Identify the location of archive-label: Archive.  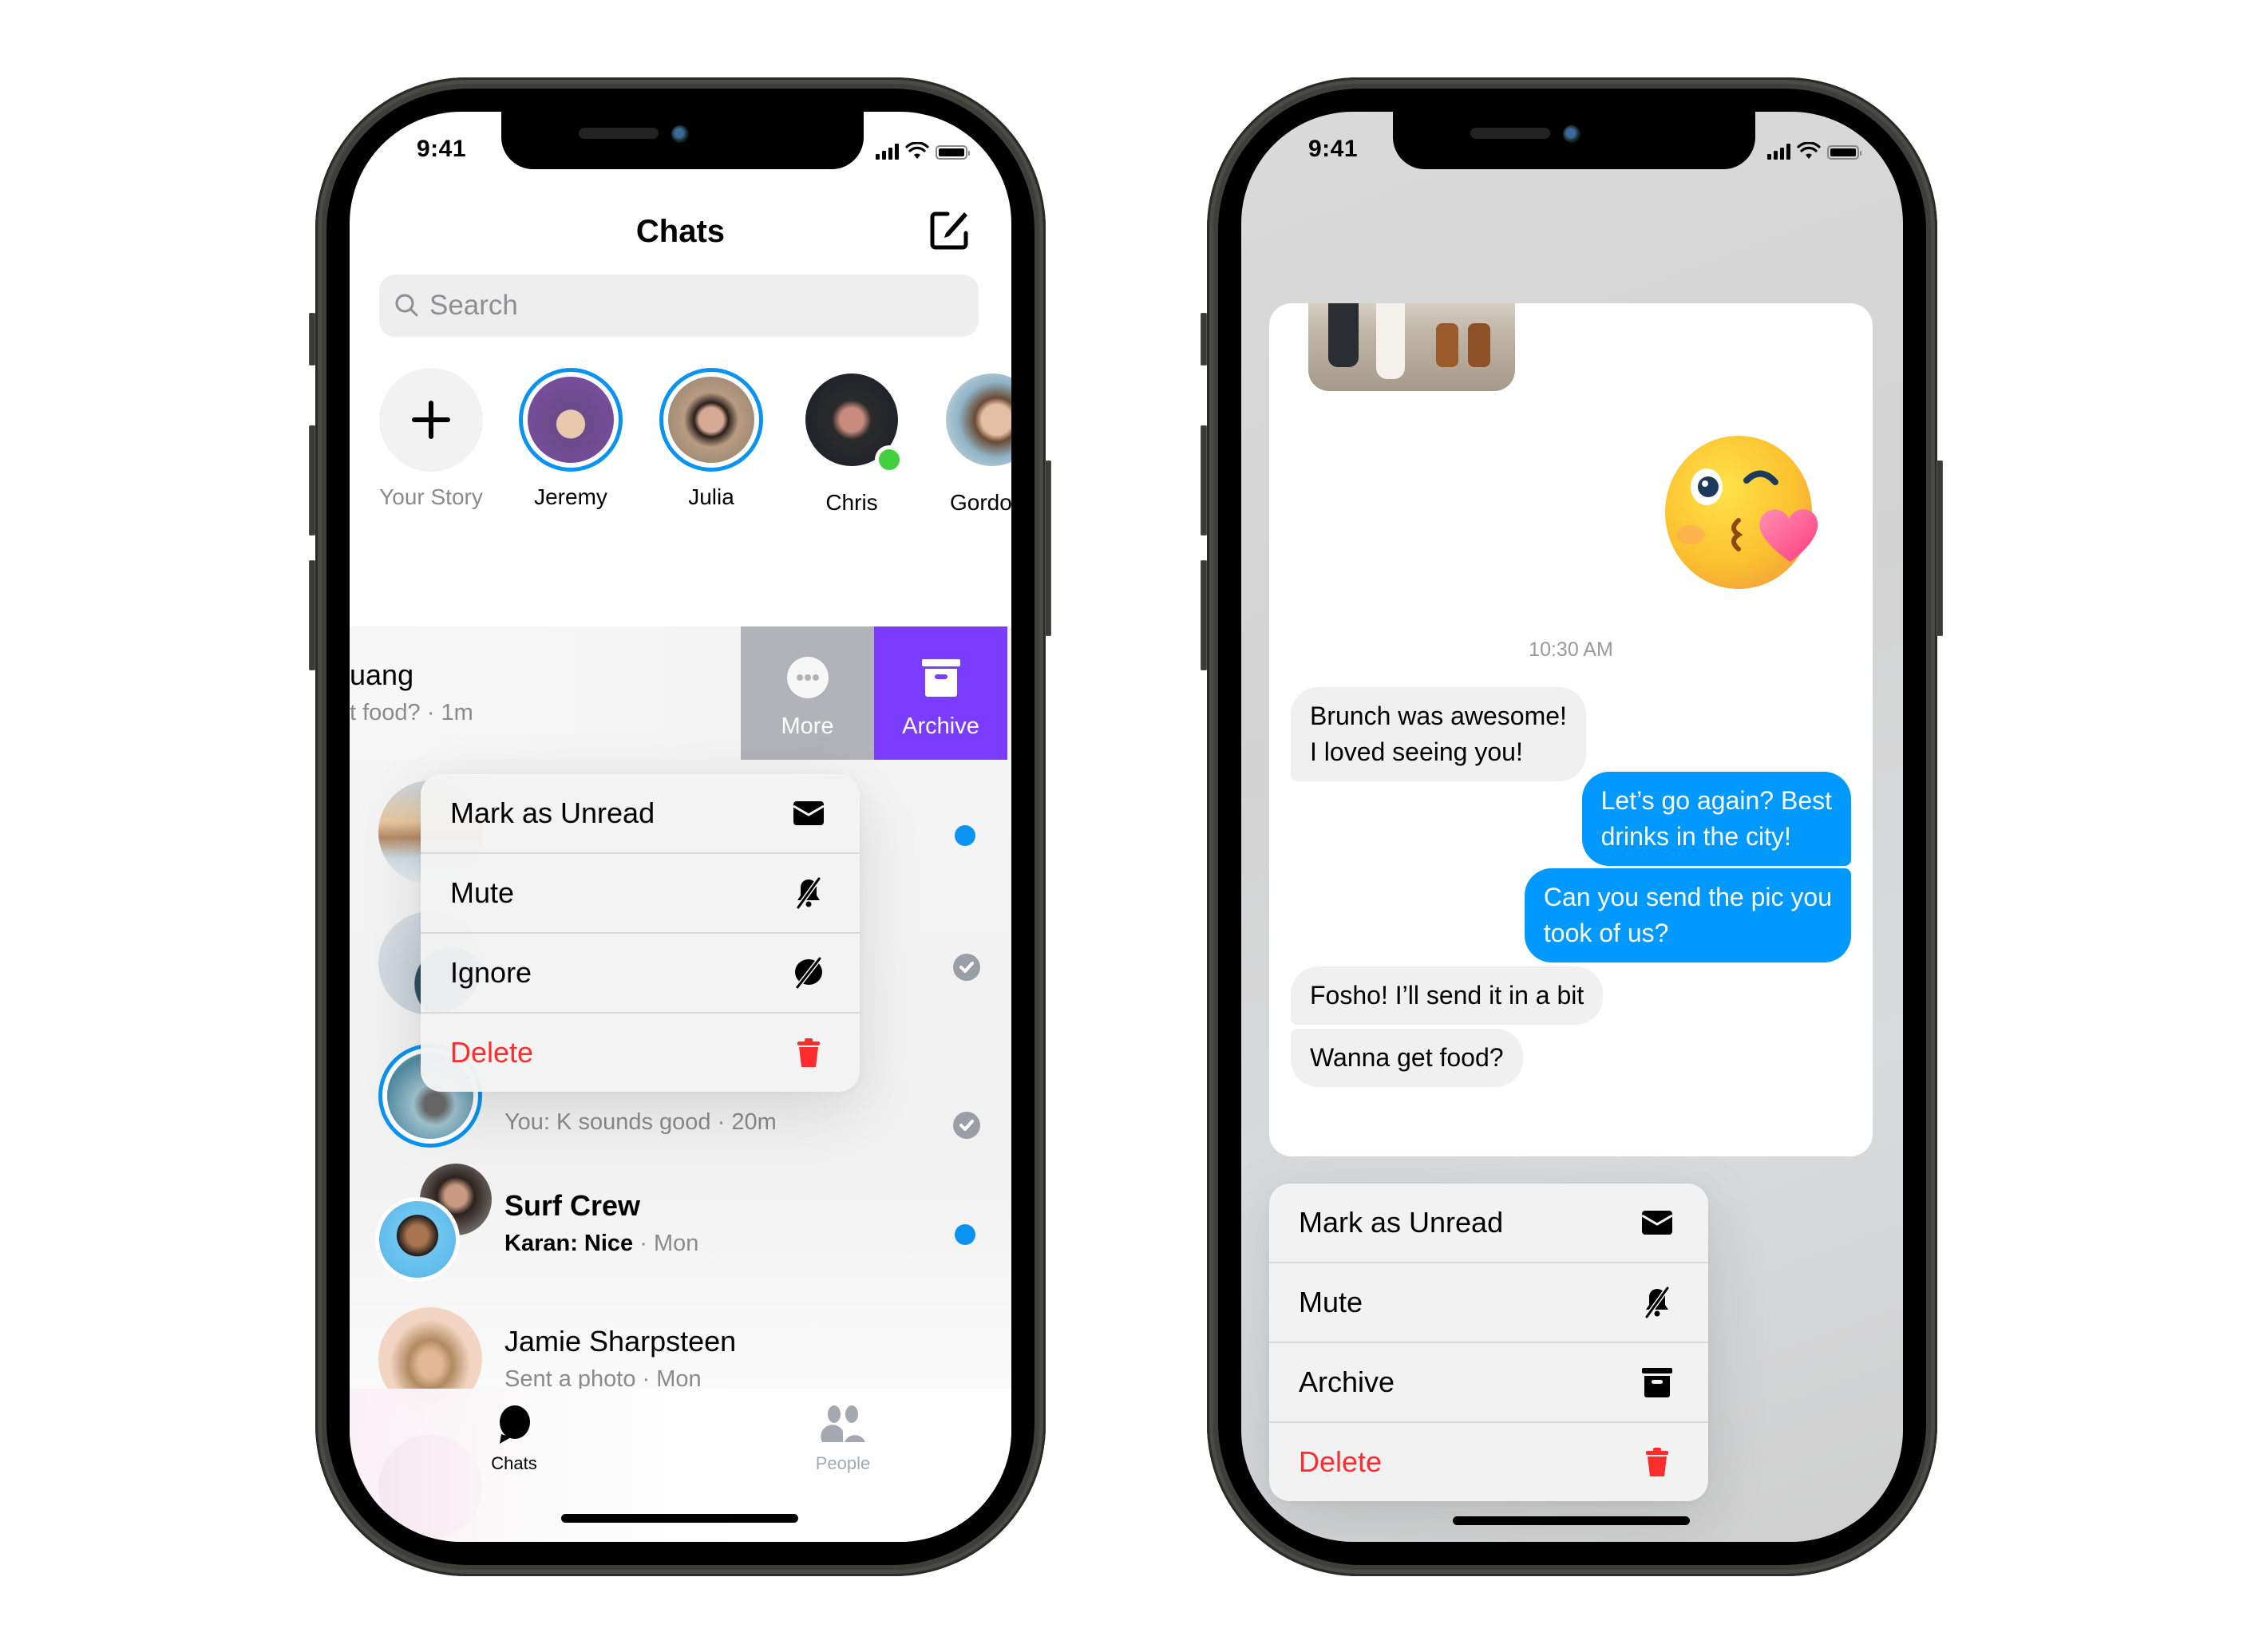
(940, 726).